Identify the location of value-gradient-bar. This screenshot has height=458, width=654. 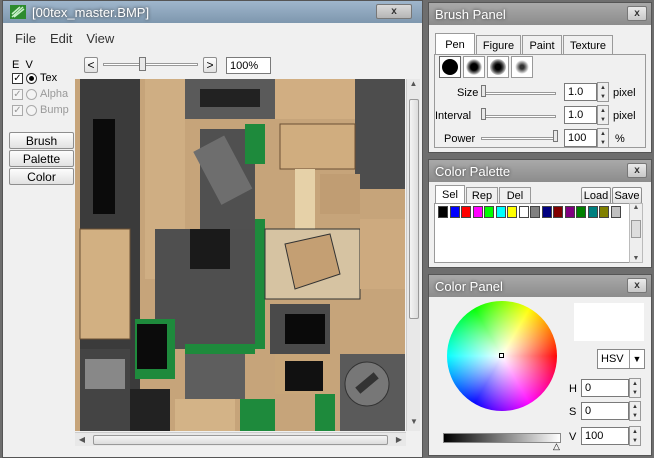
(502, 438).